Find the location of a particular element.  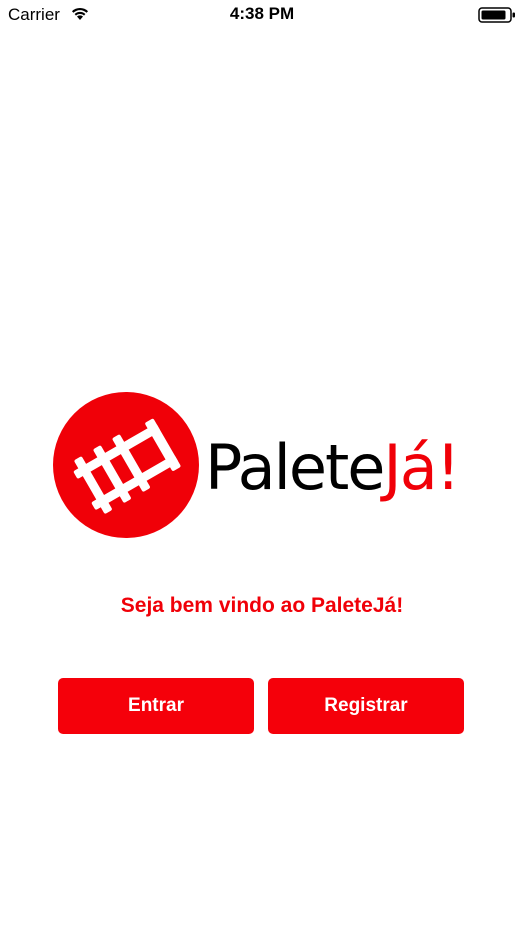

status-bar: Carrier 4:38 PM is located at coordinates (262, 16).